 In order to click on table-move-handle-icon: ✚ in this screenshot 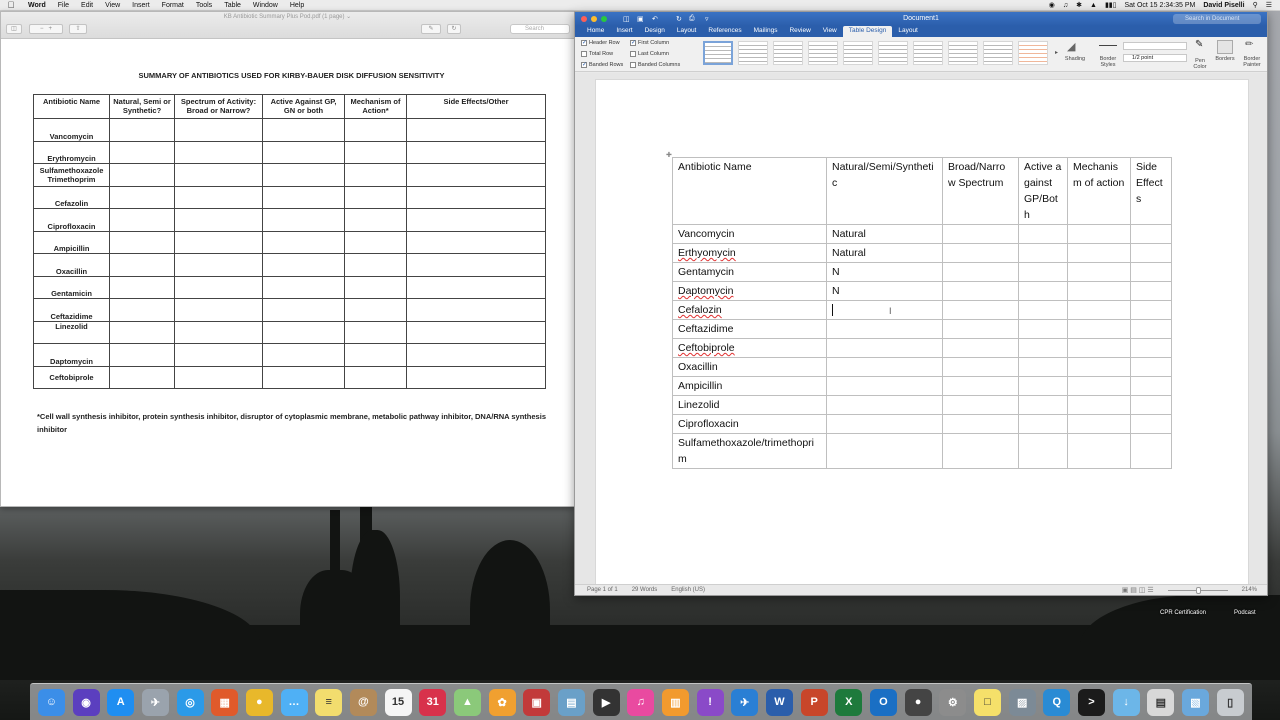, I will do `click(669, 155)`.